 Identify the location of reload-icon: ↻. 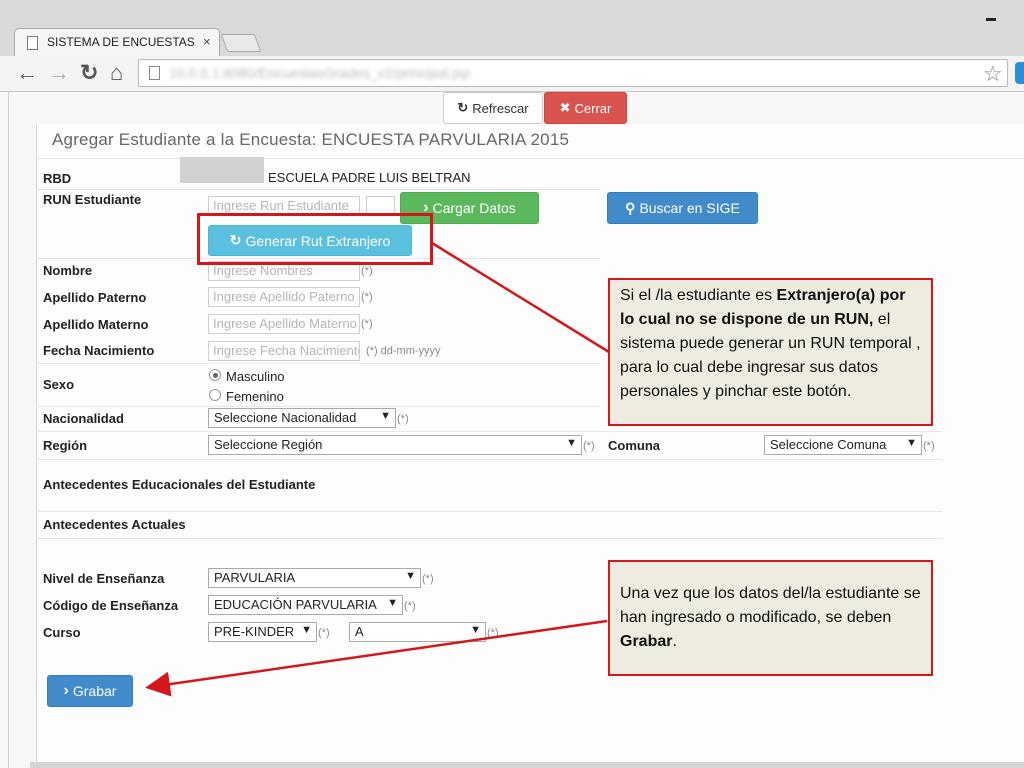
(89, 73).